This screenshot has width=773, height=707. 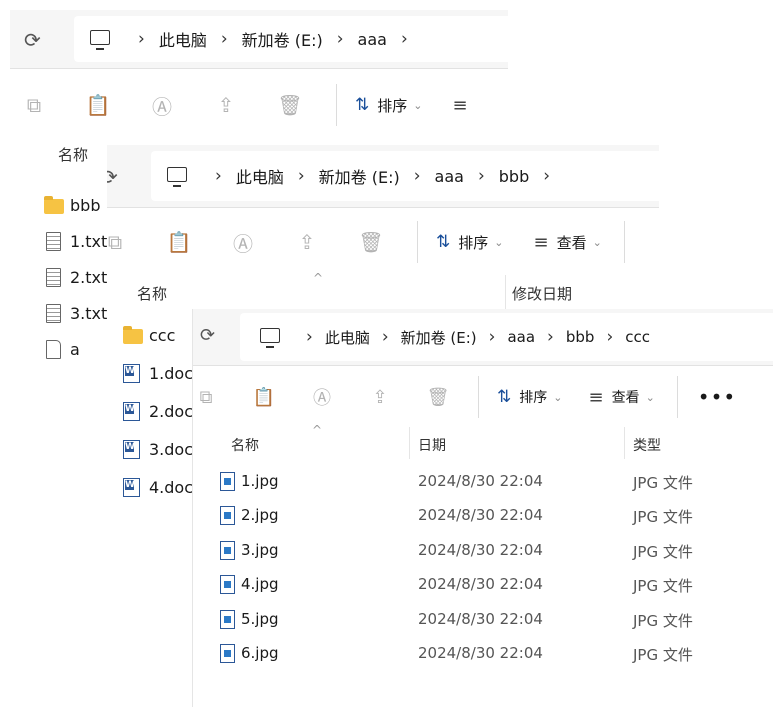 What do you see at coordinates (260, 515) in the screenshot?
I see `file-name: 2.jpg` at bounding box center [260, 515].